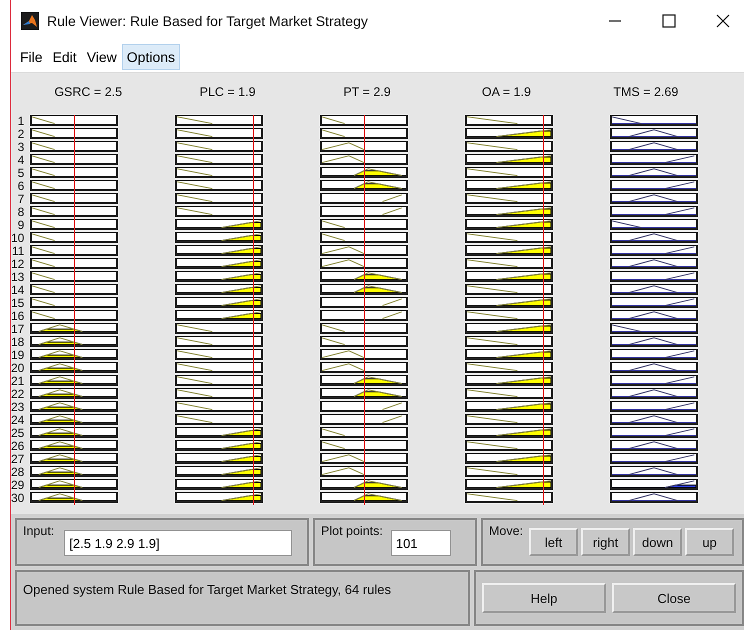 The image size is (744, 630). Describe the element at coordinates (17, 290) in the screenshot. I see `rule-number: 14` at that location.